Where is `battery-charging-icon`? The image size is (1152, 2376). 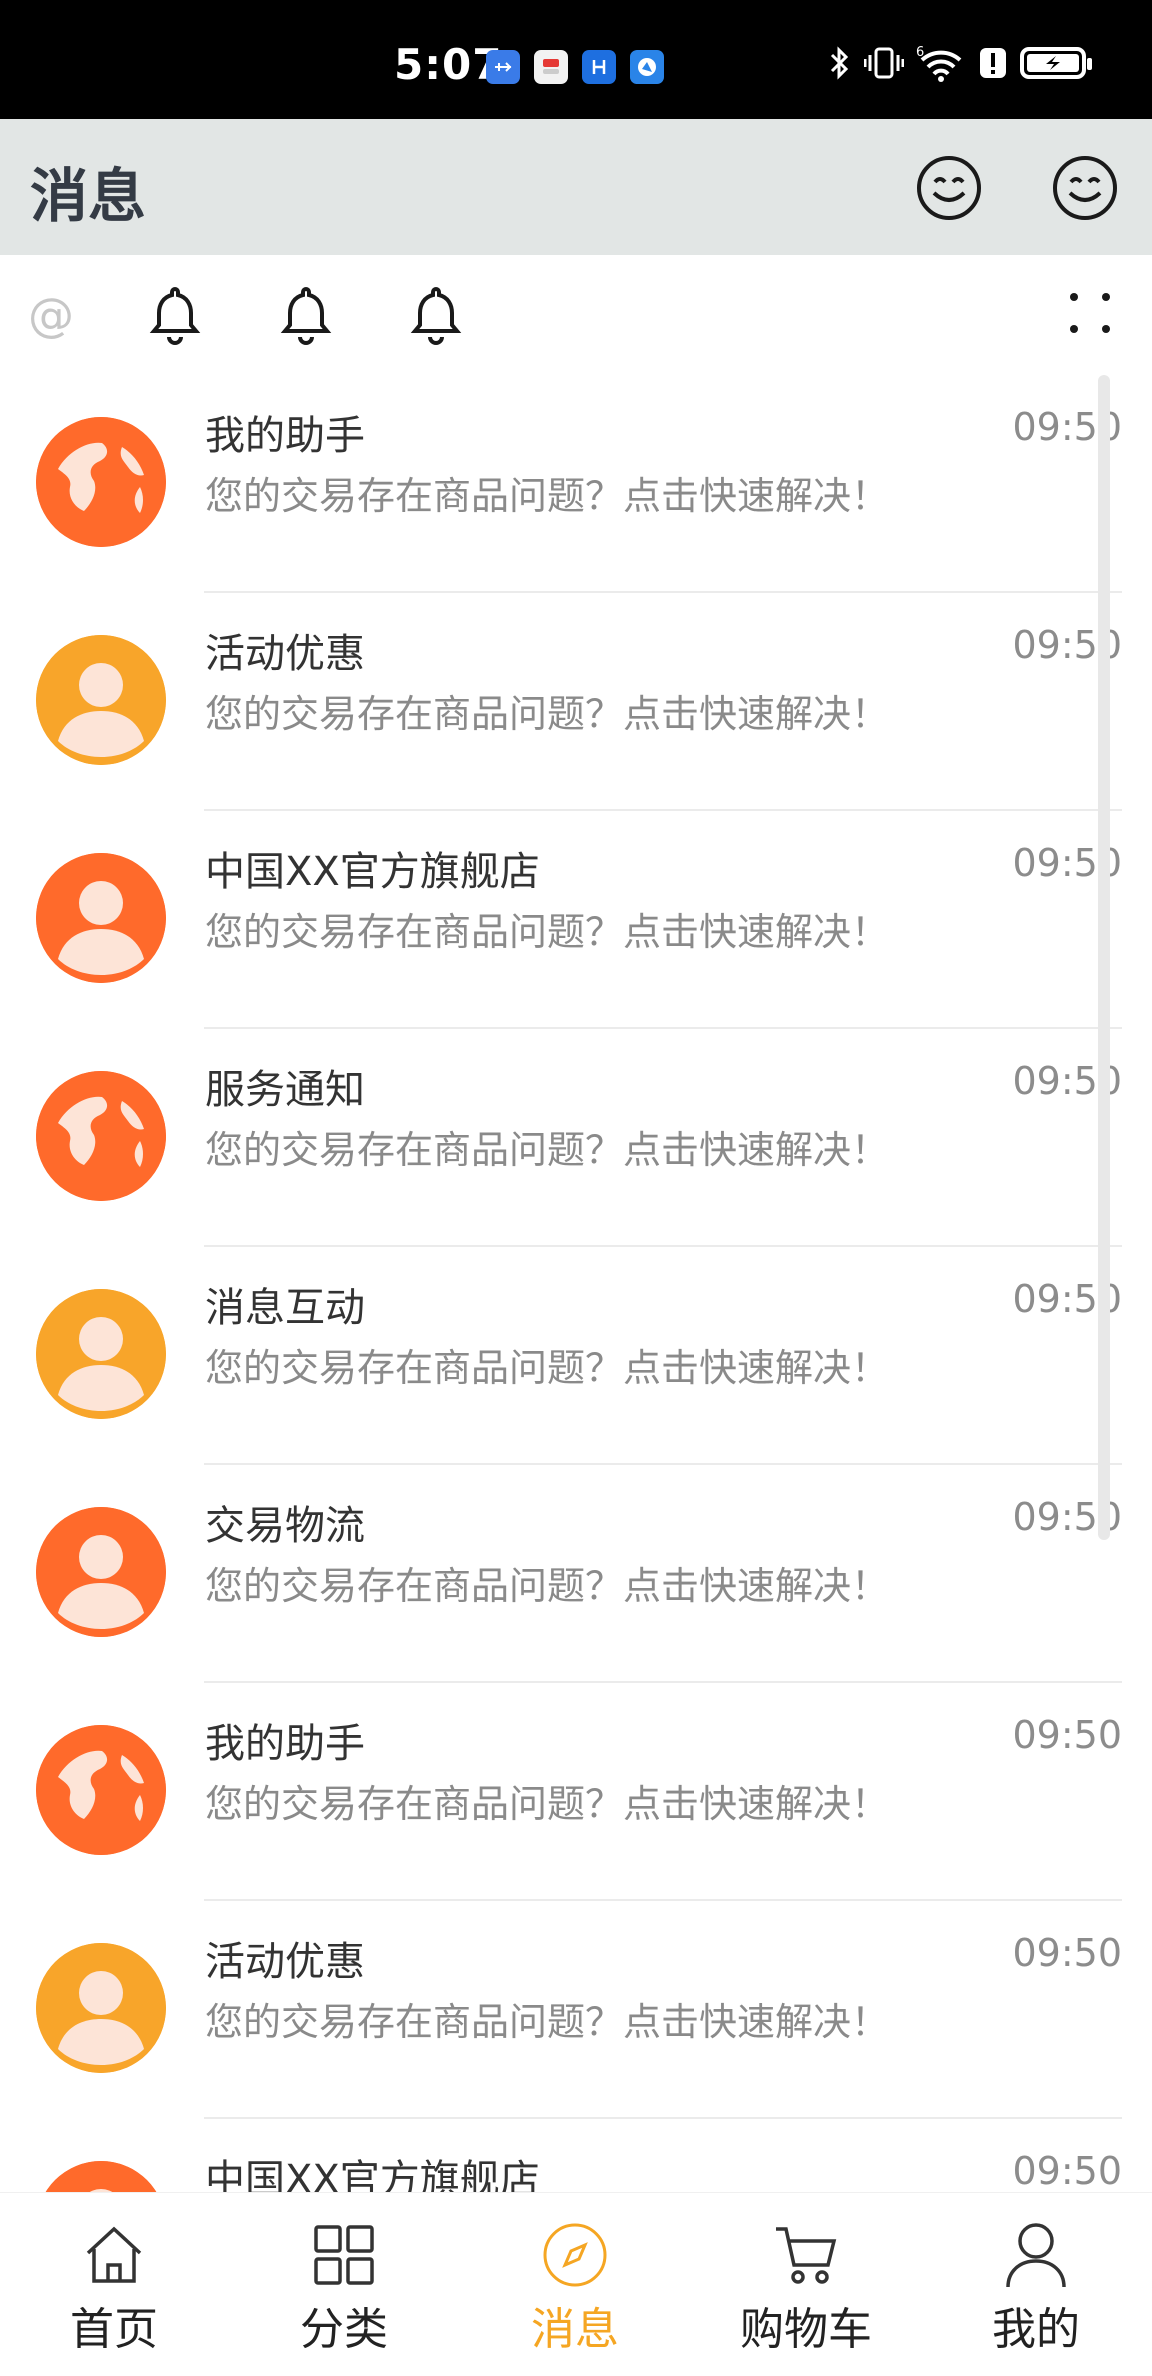
battery-charging-icon is located at coordinates (1056, 63).